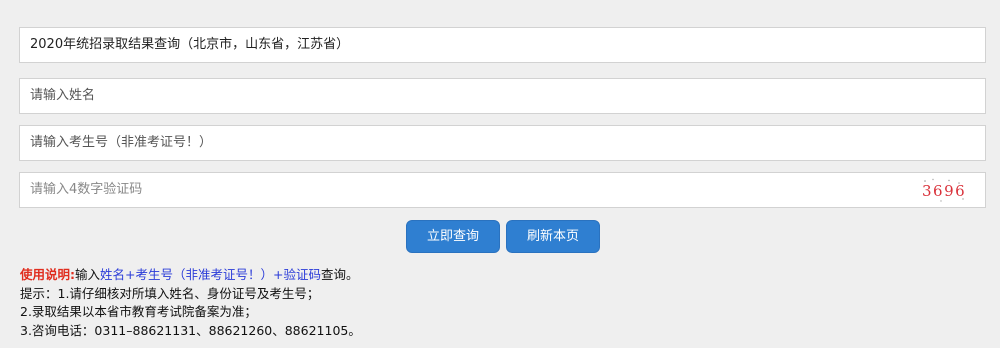  I want to click on exam-id-placeholder: 请输入考生号（非准考证号！）, so click(121, 142).